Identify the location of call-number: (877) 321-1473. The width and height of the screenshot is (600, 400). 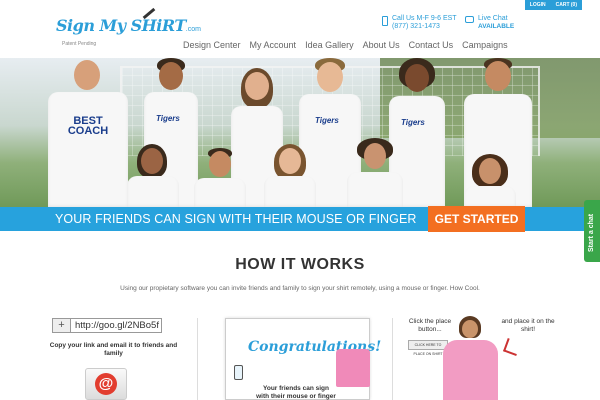
(424, 27).